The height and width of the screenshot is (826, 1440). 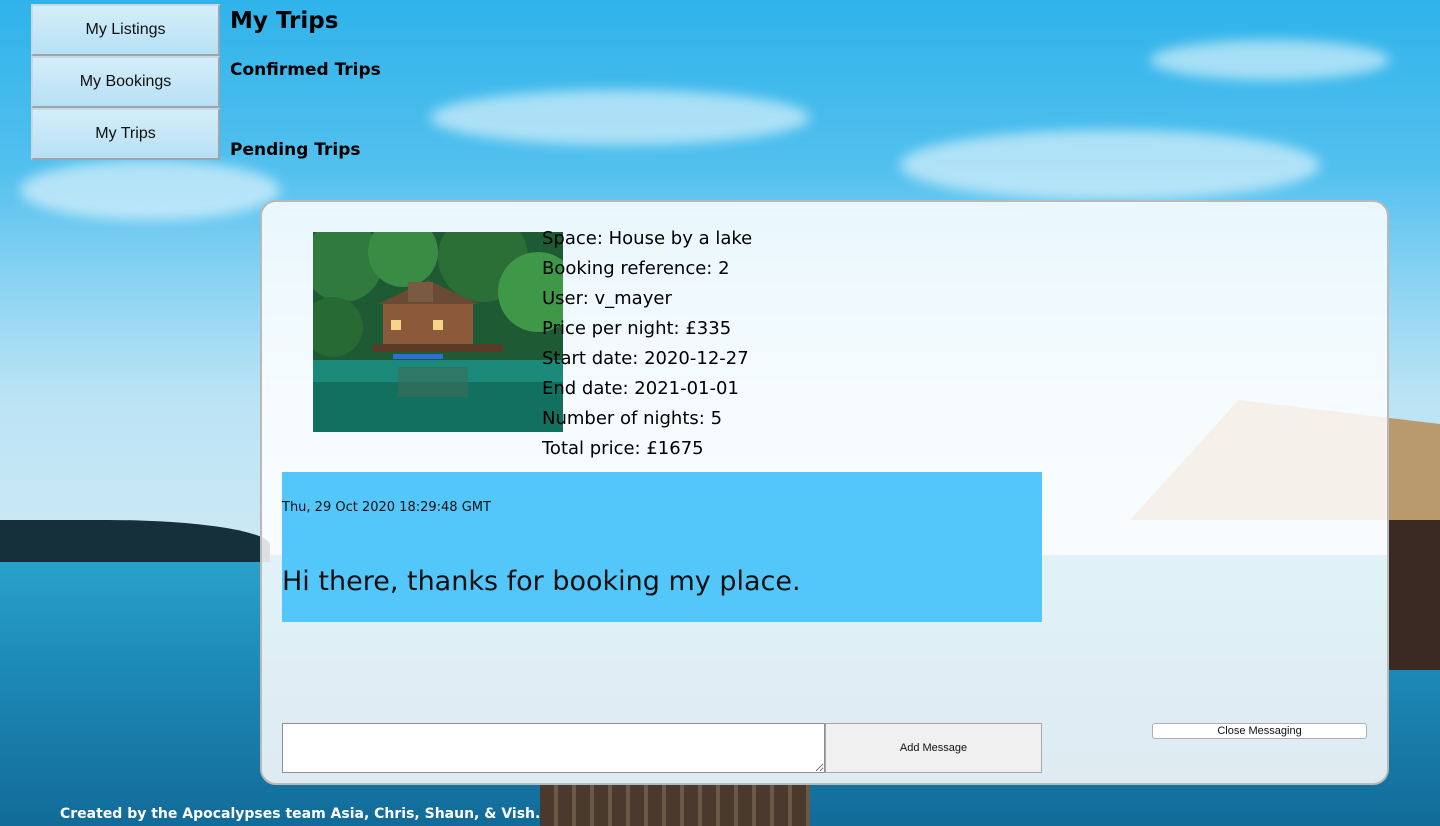 What do you see at coordinates (125, 30) in the screenshot?
I see `nav-my-listings-button: My Listings` at bounding box center [125, 30].